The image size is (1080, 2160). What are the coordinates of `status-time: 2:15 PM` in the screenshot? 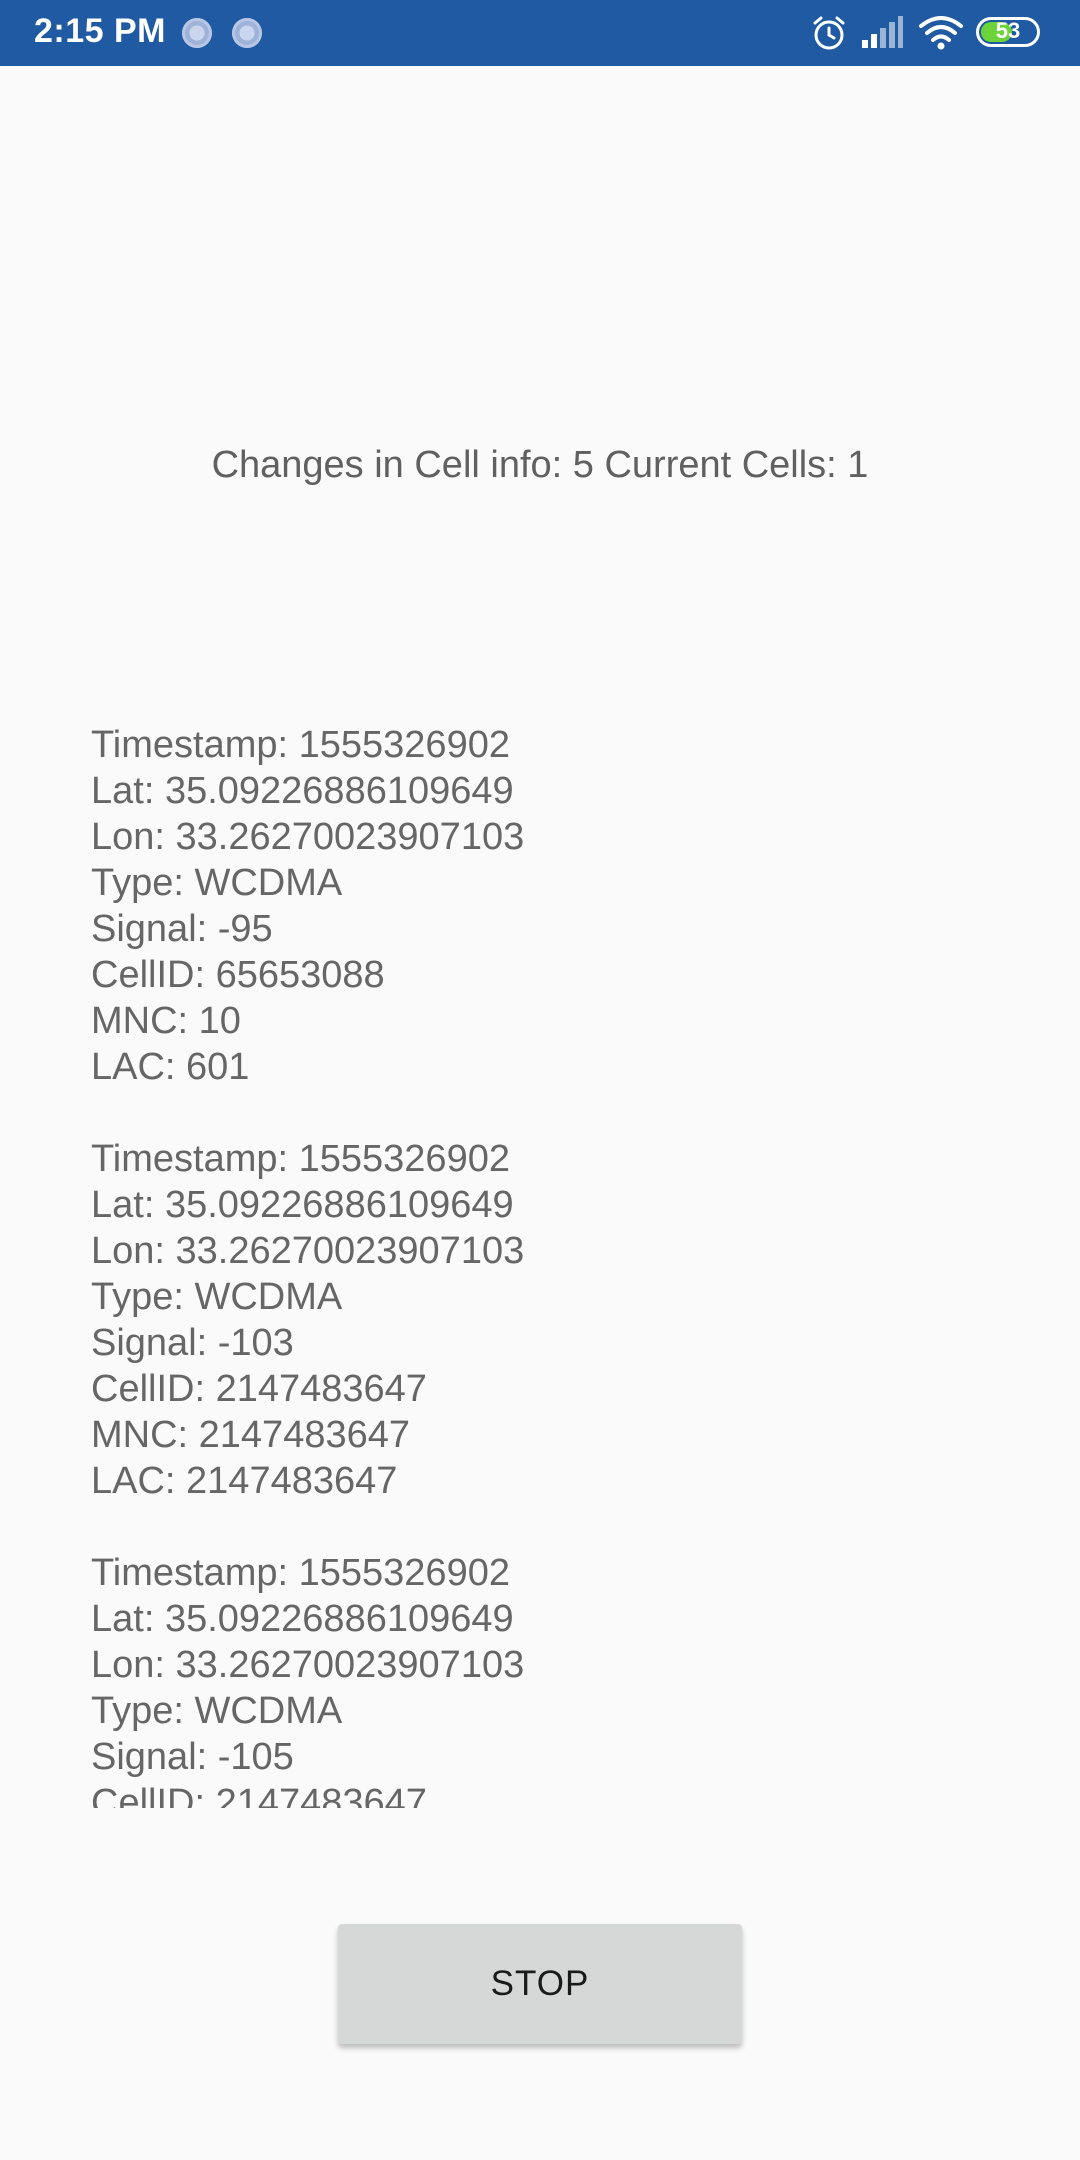 It's located at (100, 31).